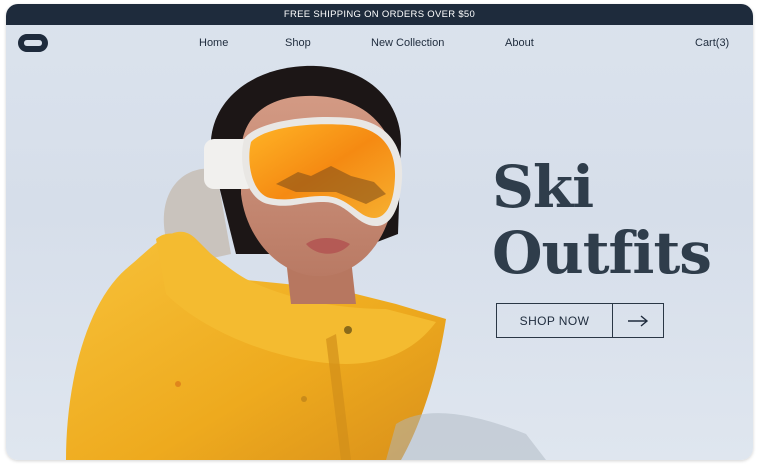 The image size is (758, 465). What do you see at coordinates (33, 43) in the screenshot?
I see `s-logo-icon` at bounding box center [33, 43].